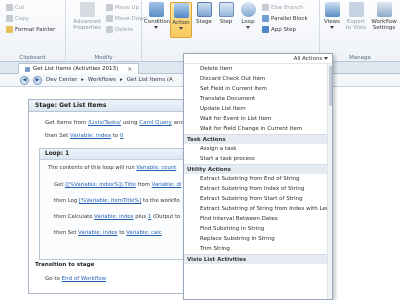 The height and width of the screenshot is (300, 400). I want to click on condition-button: Condition, so click(157, 16).